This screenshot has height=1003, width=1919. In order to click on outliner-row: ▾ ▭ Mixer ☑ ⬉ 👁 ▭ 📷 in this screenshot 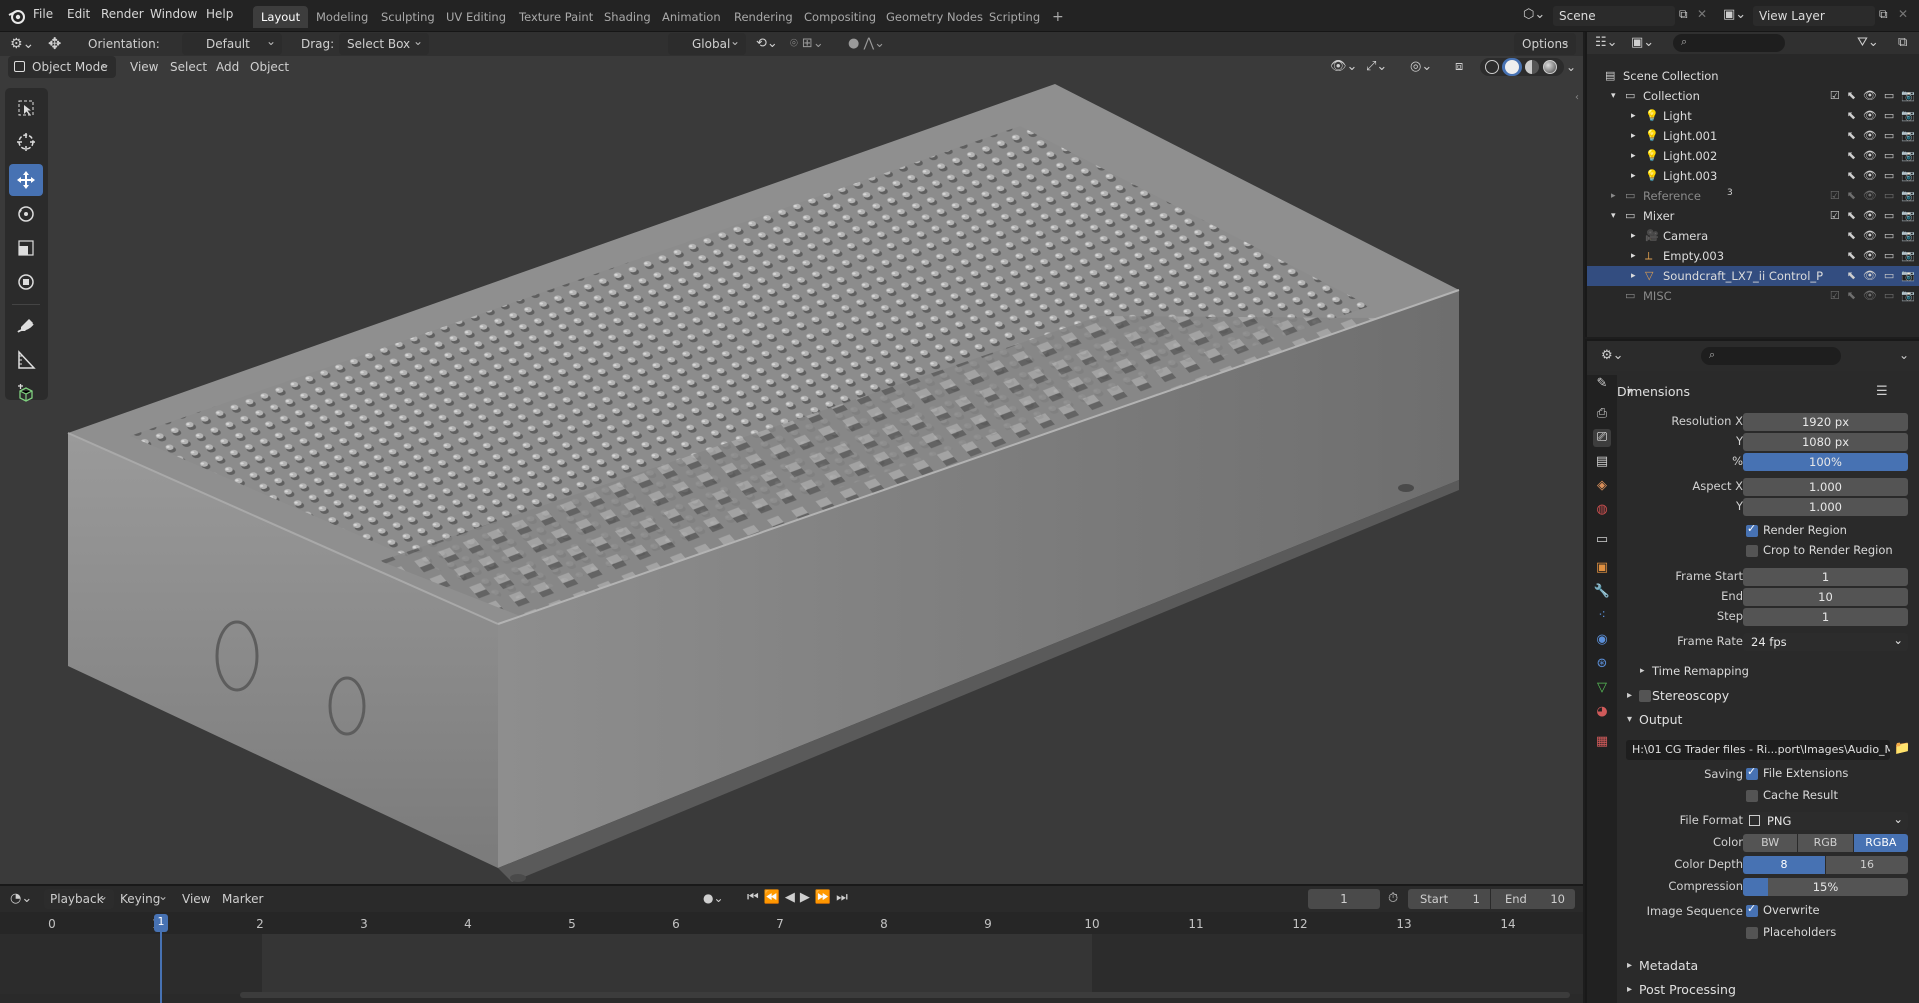, I will do `click(1753, 216)`.